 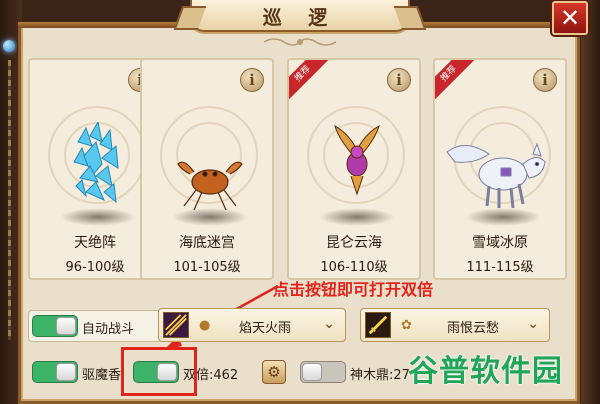 I want to click on person-icon: ●, so click(x=205, y=325).